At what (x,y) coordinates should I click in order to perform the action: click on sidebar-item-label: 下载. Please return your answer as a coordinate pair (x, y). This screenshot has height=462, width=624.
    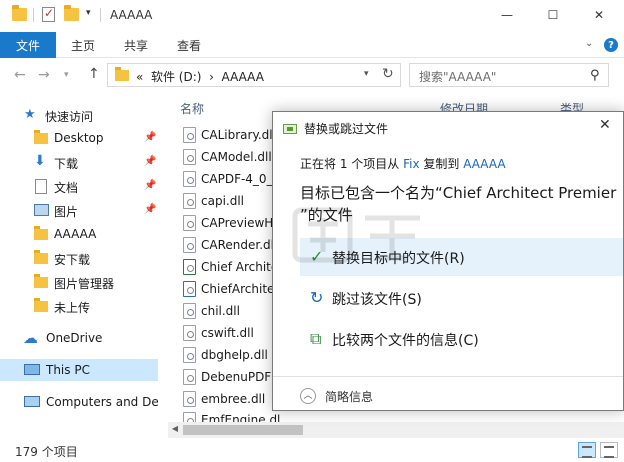
    Looking at the image, I should click on (66, 164).